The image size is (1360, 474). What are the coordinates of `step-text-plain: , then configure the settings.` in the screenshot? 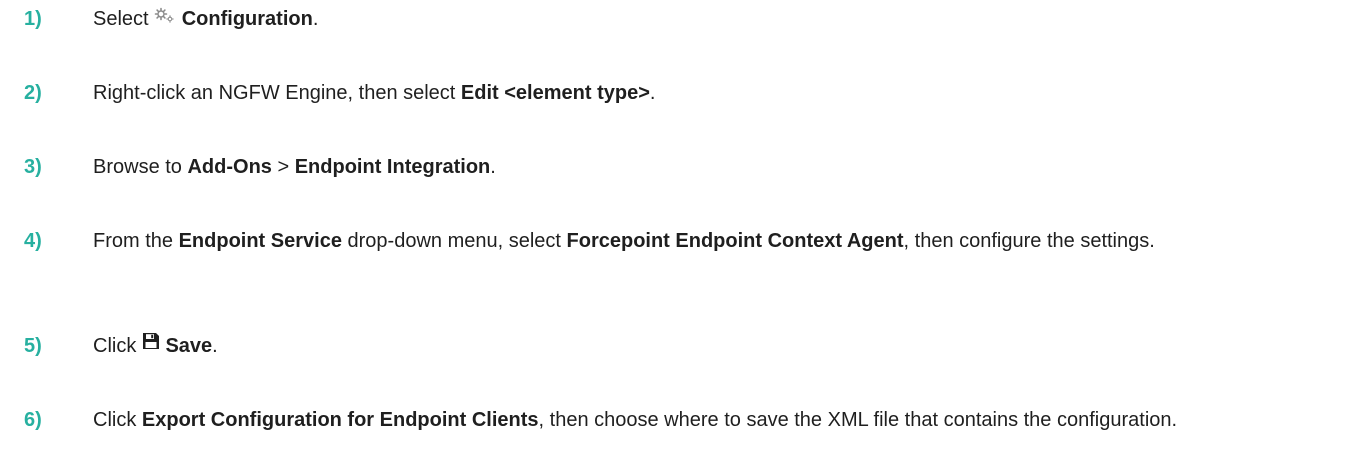 It's located at (1029, 241).